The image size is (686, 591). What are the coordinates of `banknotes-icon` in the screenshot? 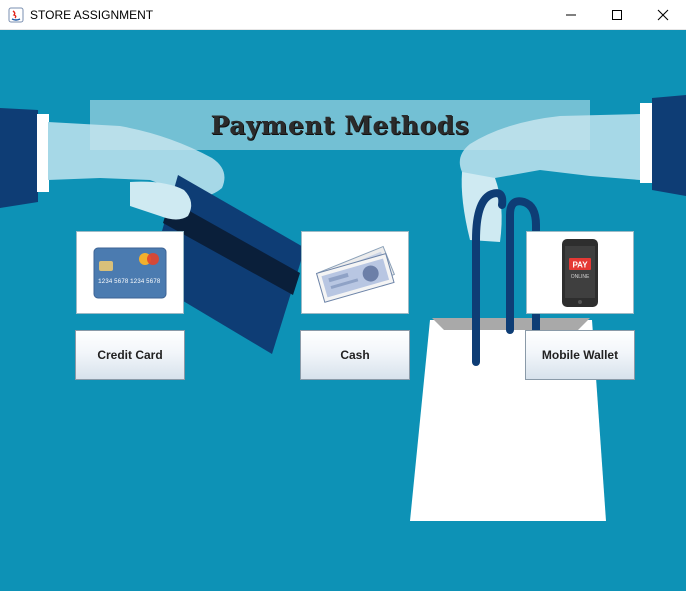 It's located at (355, 274).